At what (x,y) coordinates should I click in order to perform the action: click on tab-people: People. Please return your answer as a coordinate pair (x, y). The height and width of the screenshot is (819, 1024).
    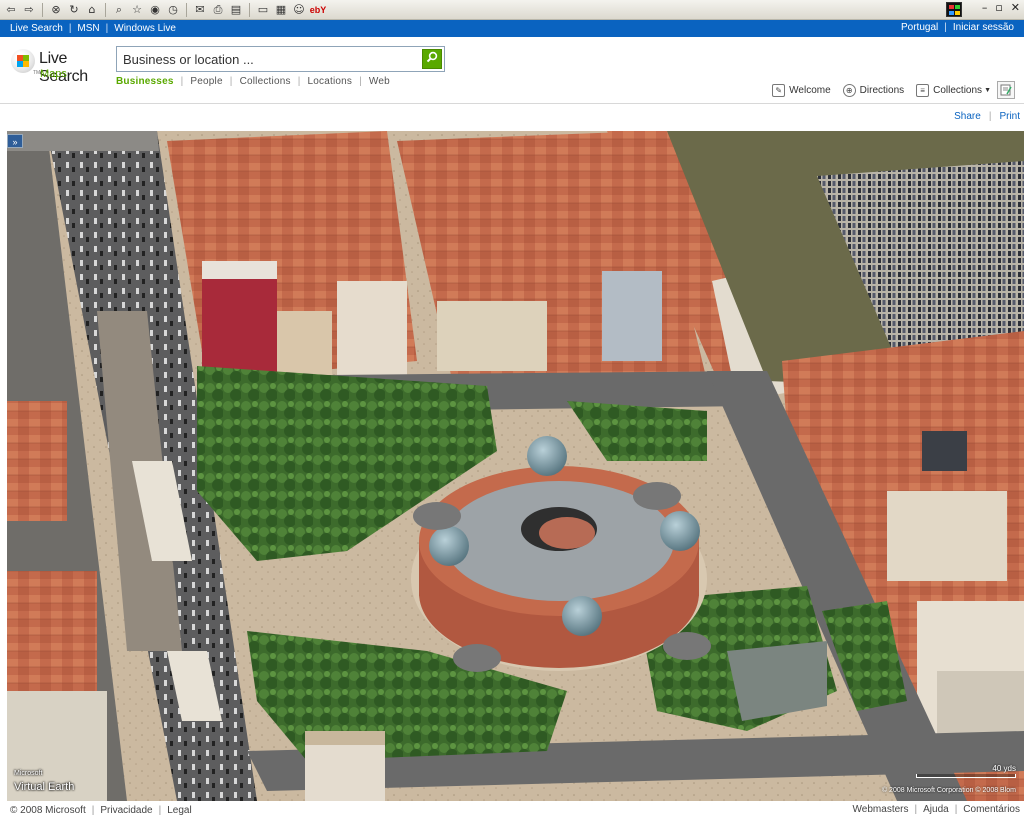
    Looking at the image, I should click on (206, 81).